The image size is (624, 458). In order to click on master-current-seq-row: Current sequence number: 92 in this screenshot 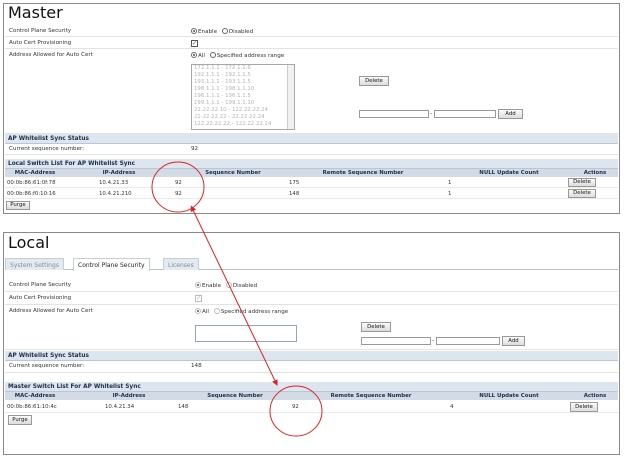, I will do `click(311, 149)`.